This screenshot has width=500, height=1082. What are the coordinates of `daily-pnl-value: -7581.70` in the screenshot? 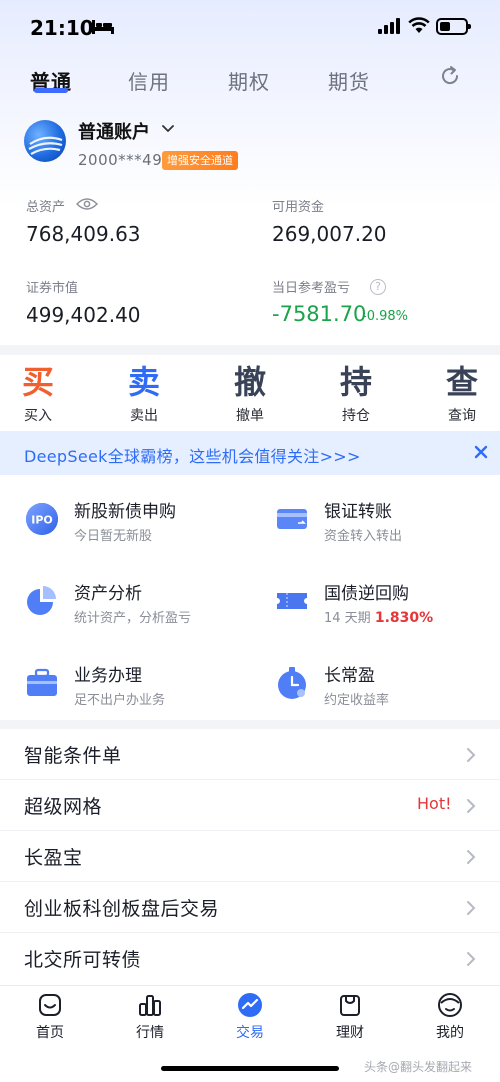 It's located at (319, 314).